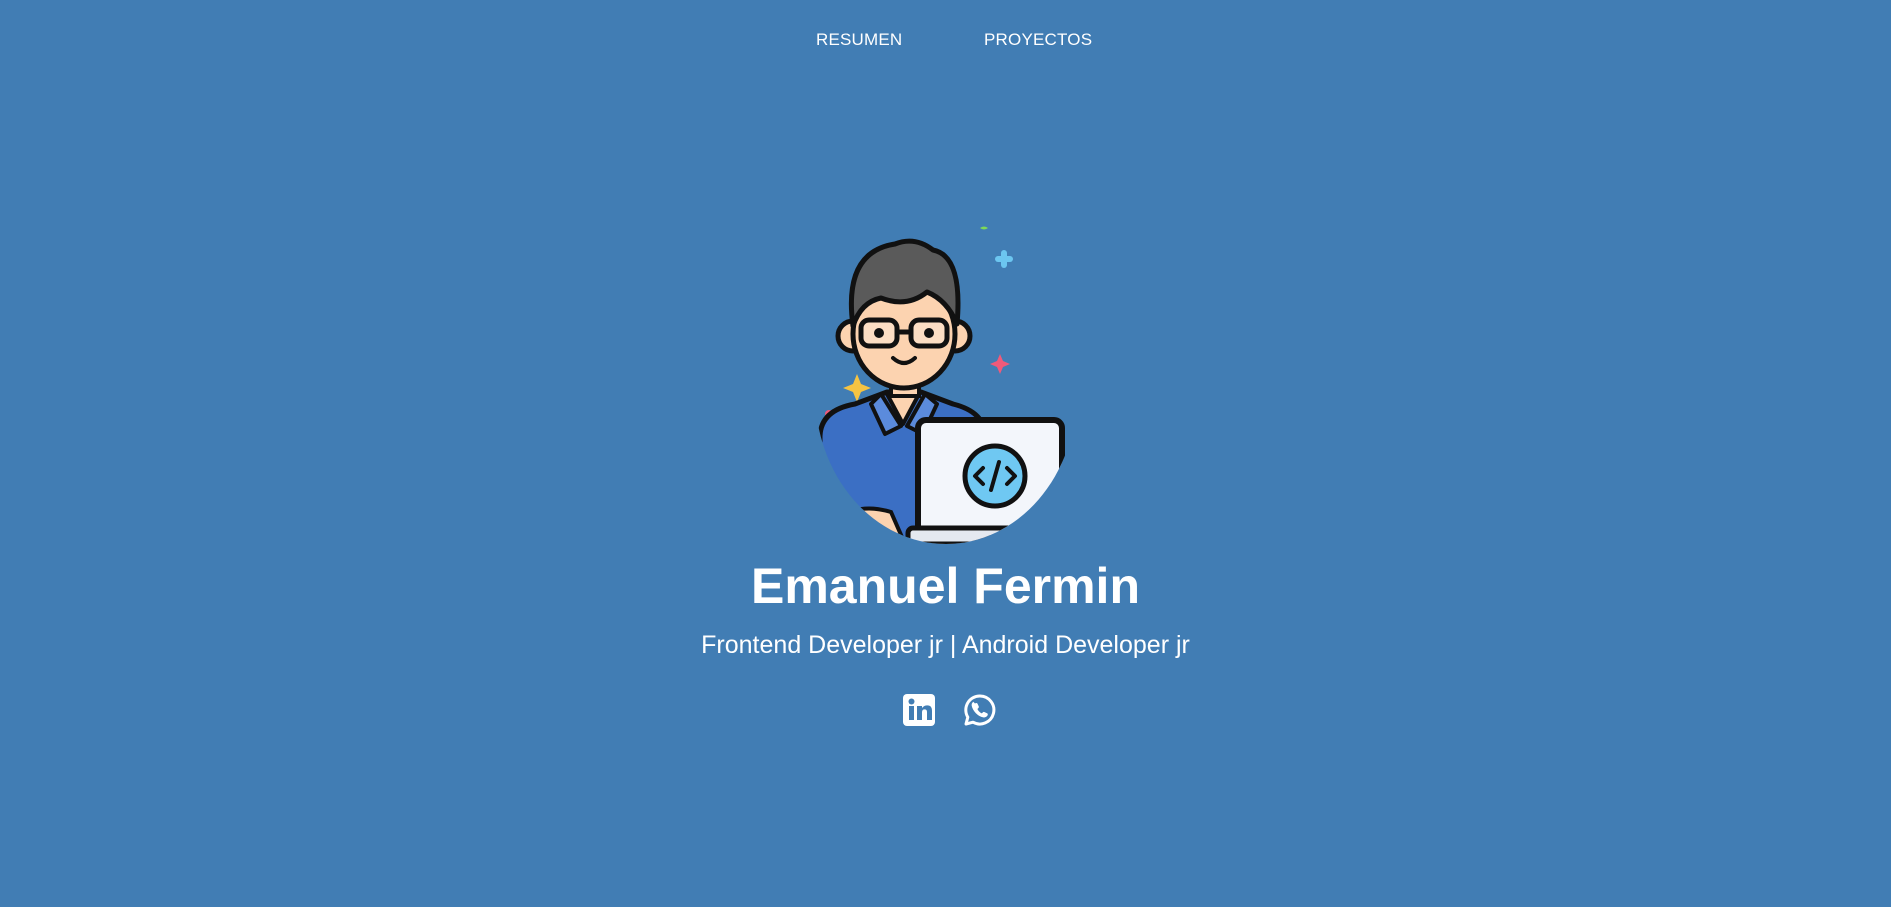 The image size is (1891, 907). What do you see at coordinates (945, 586) in the screenshot?
I see `profile-name: Emanuel Fermin` at bounding box center [945, 586].